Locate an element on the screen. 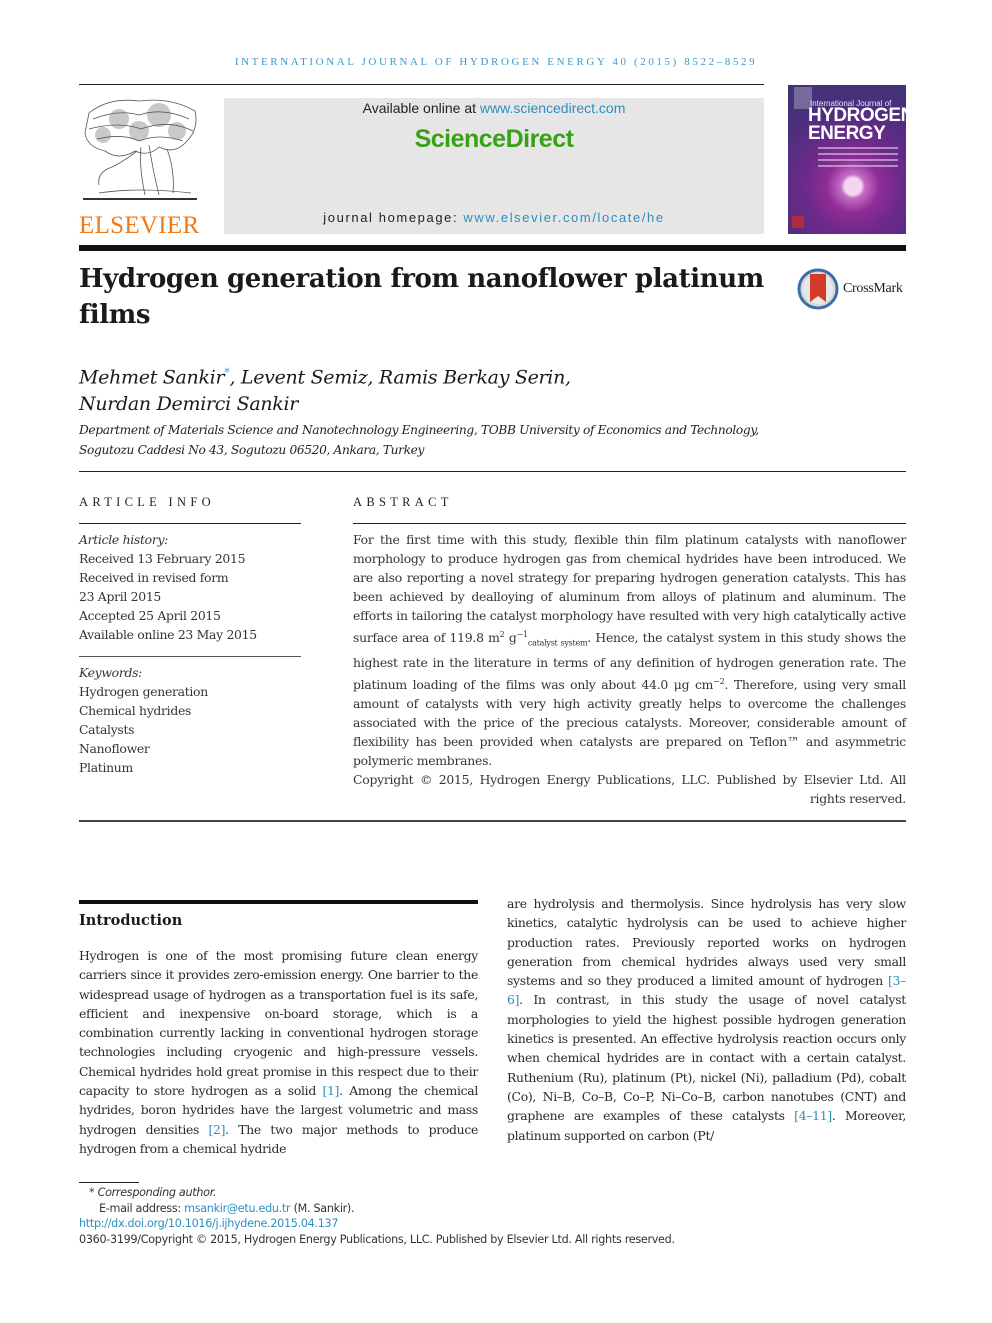  author-names: , Levent Semiz, Ramis Berkay Serin, is located at coordinates (400, 377).